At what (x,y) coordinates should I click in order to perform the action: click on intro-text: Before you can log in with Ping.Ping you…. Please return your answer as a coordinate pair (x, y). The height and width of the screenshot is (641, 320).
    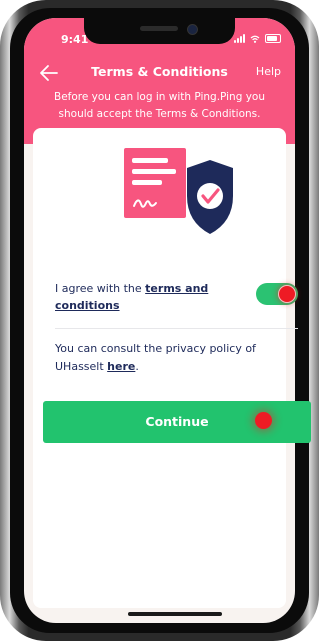
    Looking at the image, I should click on (159, 106).